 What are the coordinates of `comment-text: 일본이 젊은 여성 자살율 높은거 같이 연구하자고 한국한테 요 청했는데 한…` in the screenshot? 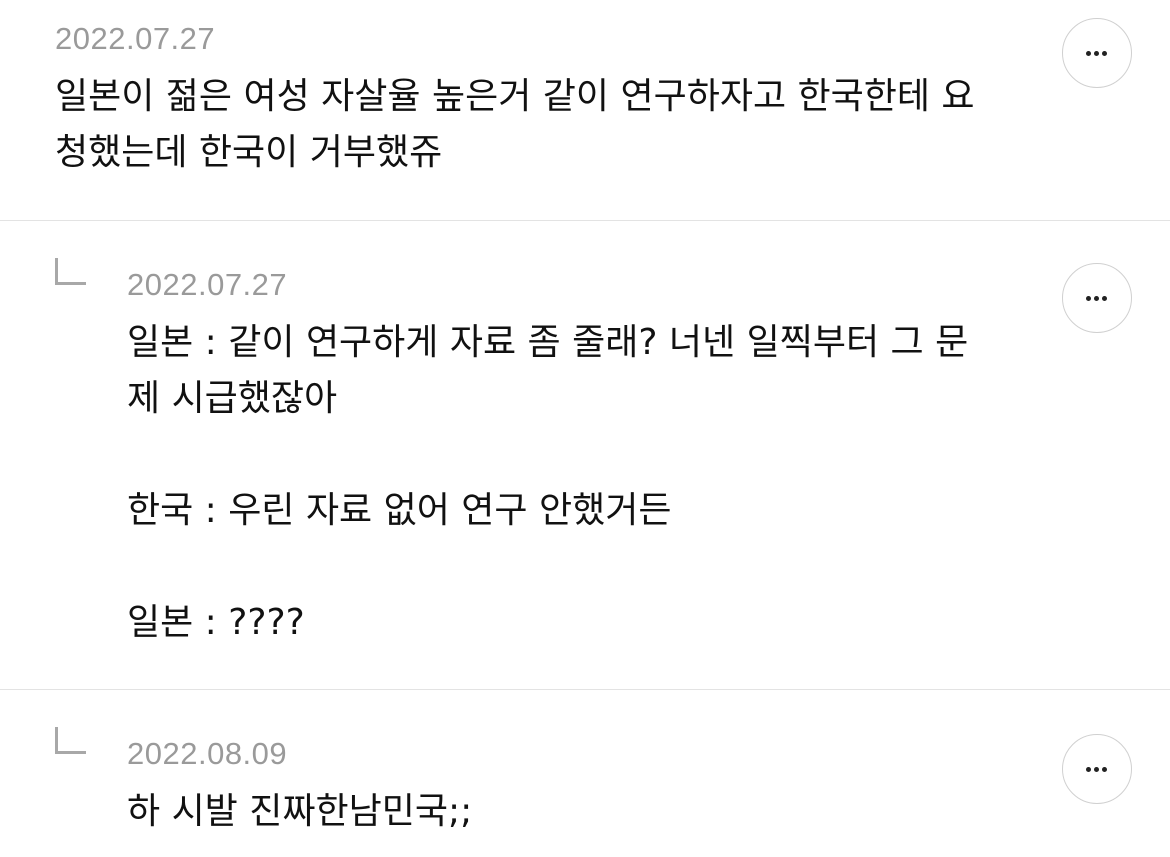 It's located at (515, 124).